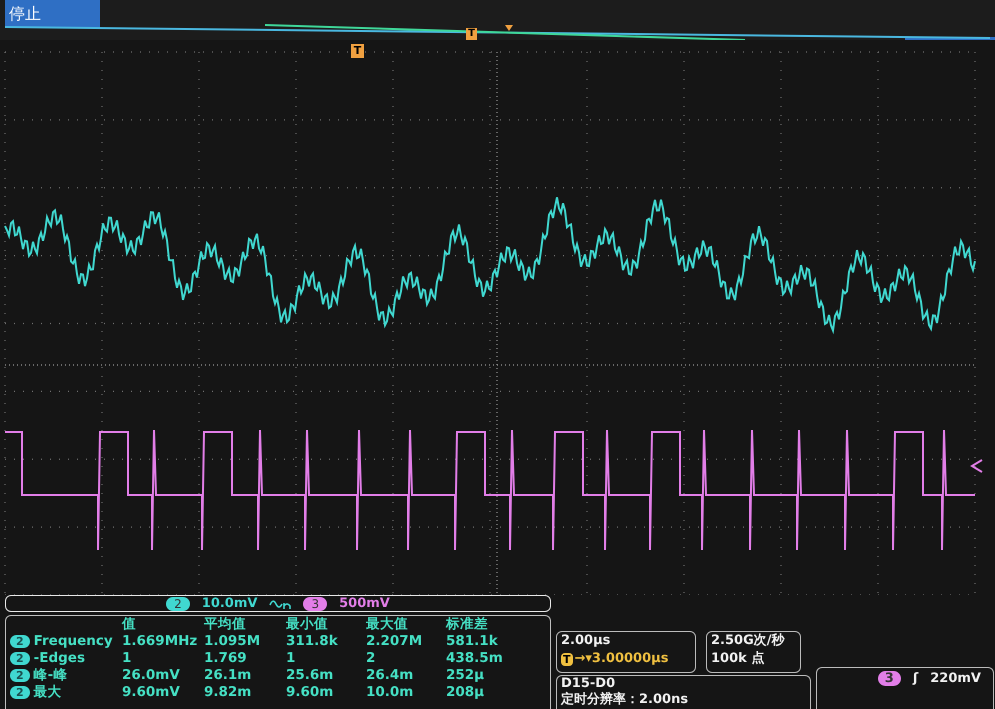  Describe the element at coordinates (73, 641) in the screenshot. I see `measurement-name: Frequency` at that location.